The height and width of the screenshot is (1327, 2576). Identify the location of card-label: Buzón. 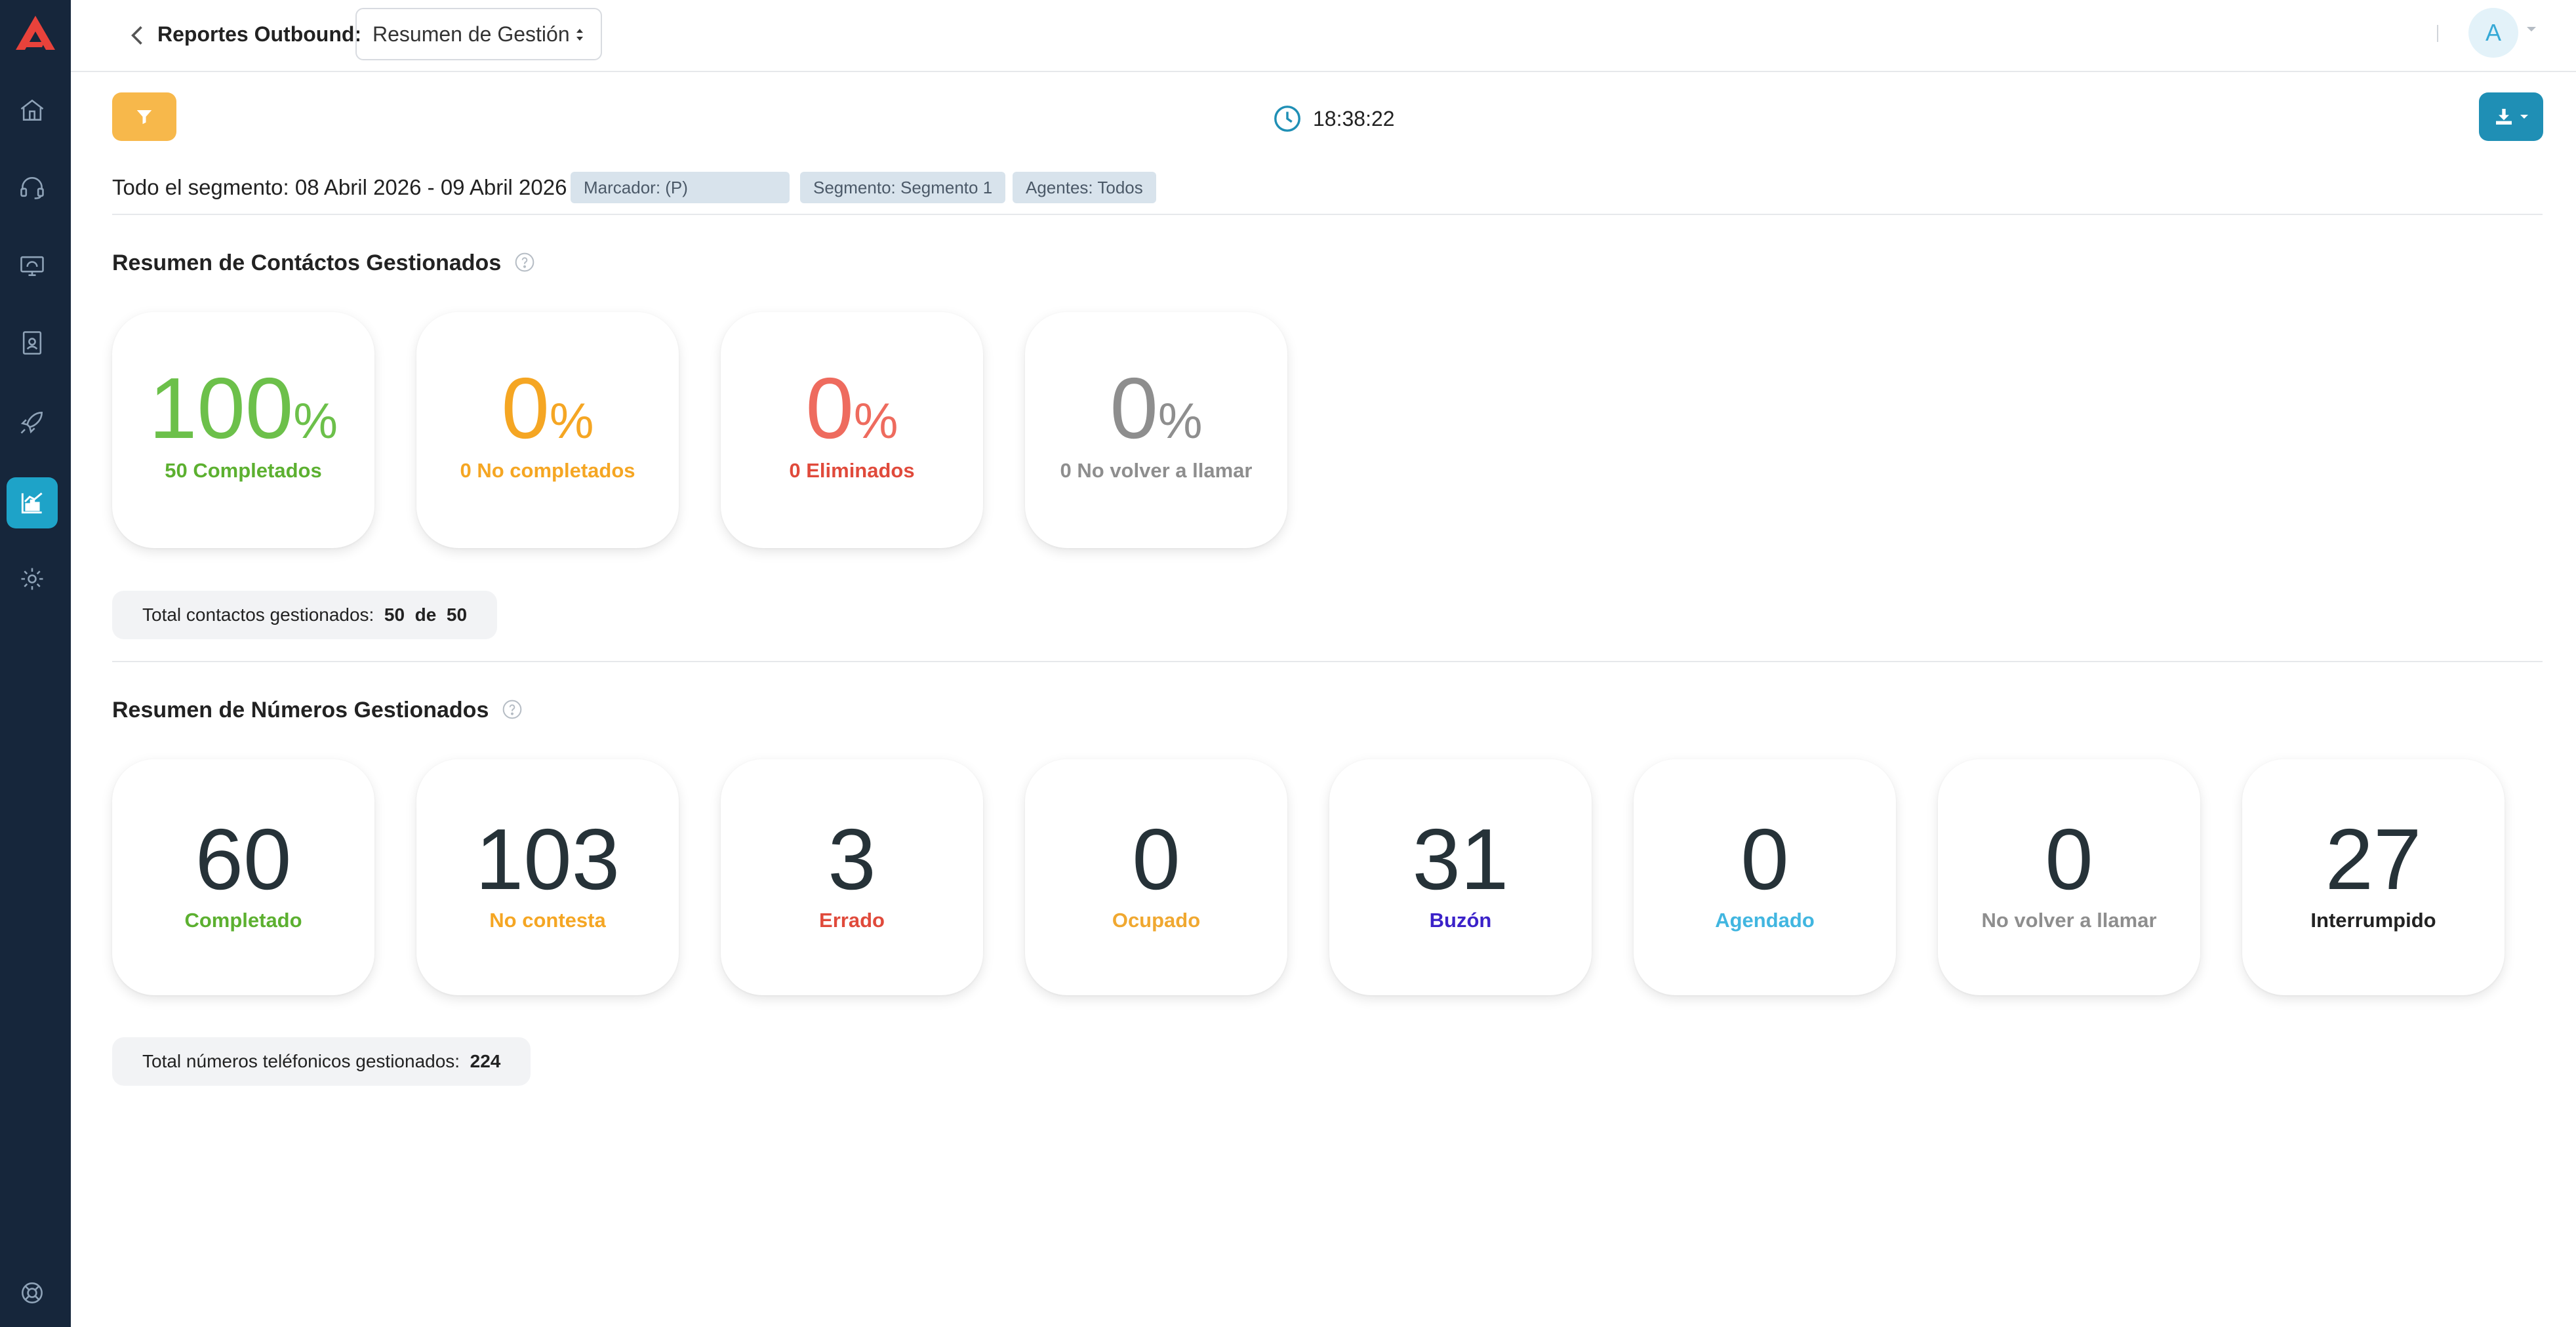
(1460, 920).